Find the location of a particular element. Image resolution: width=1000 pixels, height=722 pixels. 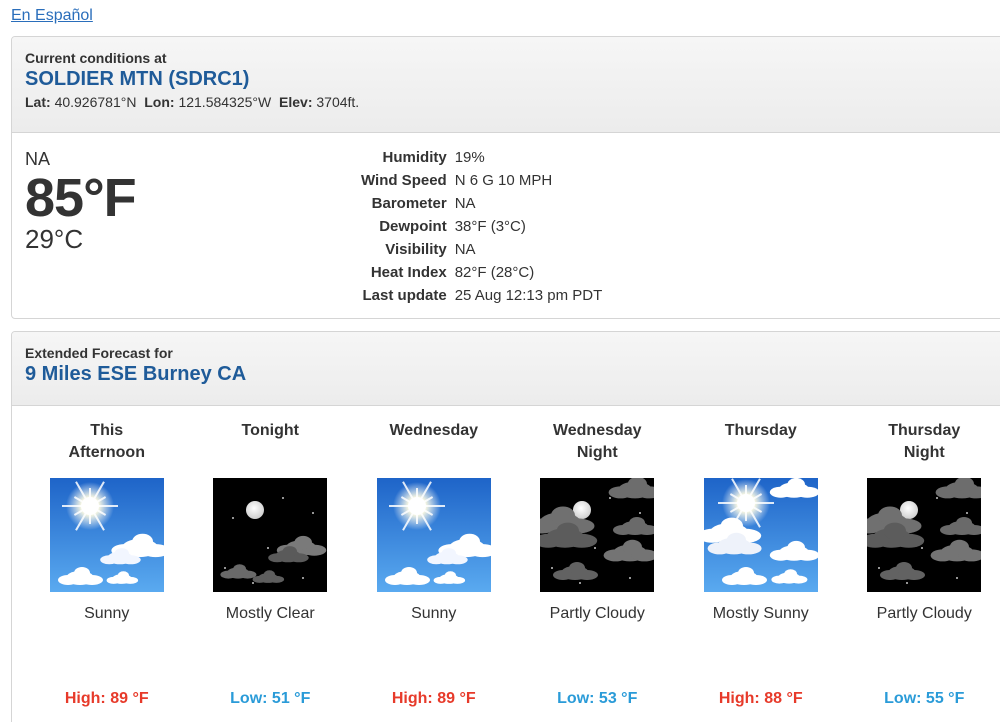

current-condition: NA is located at coordinates (38, 159).